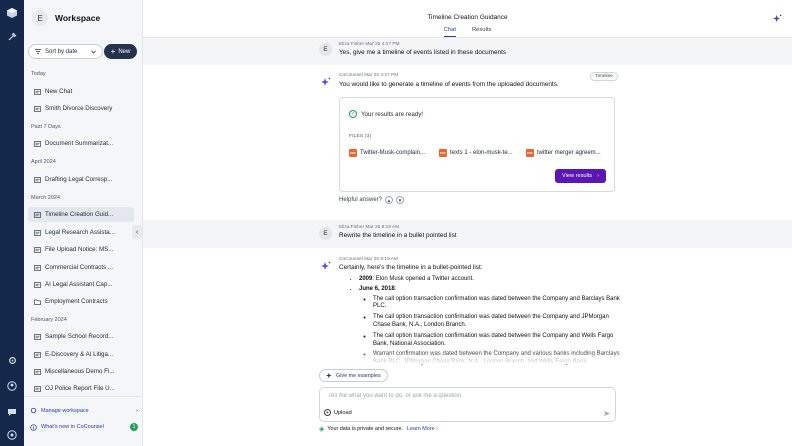 This screenshot has height=446, width=792. Describe the element at coordinates (12, 435) in the screenshot. I see `help-icon` at that location.